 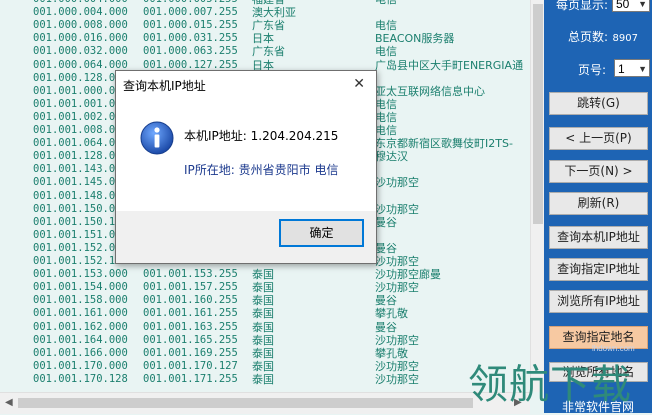 What do you see at coordinates (190, 326) in the screenshot?
I see `end-ip-cell: 001.001.163.255` at bounding box center [190, 326].